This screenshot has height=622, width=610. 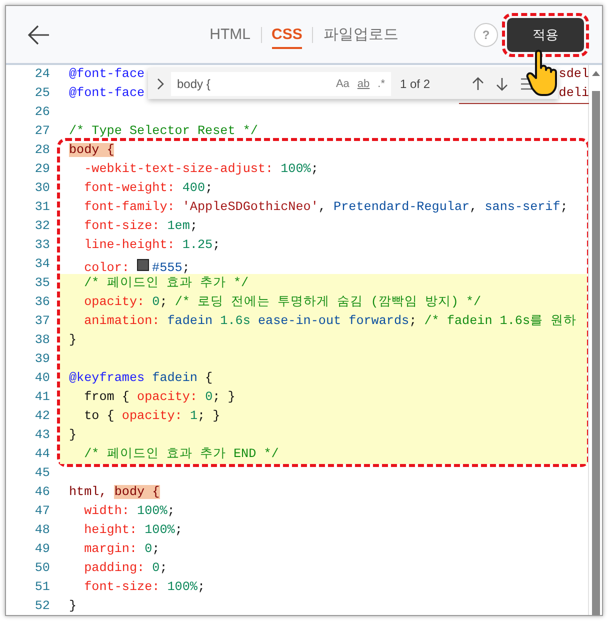 I want to click on code-text: opacity: 0; /* 로딩 전에는 투명하게 숨김 (깜빡임 방지) */, so click(x=282, y=302).